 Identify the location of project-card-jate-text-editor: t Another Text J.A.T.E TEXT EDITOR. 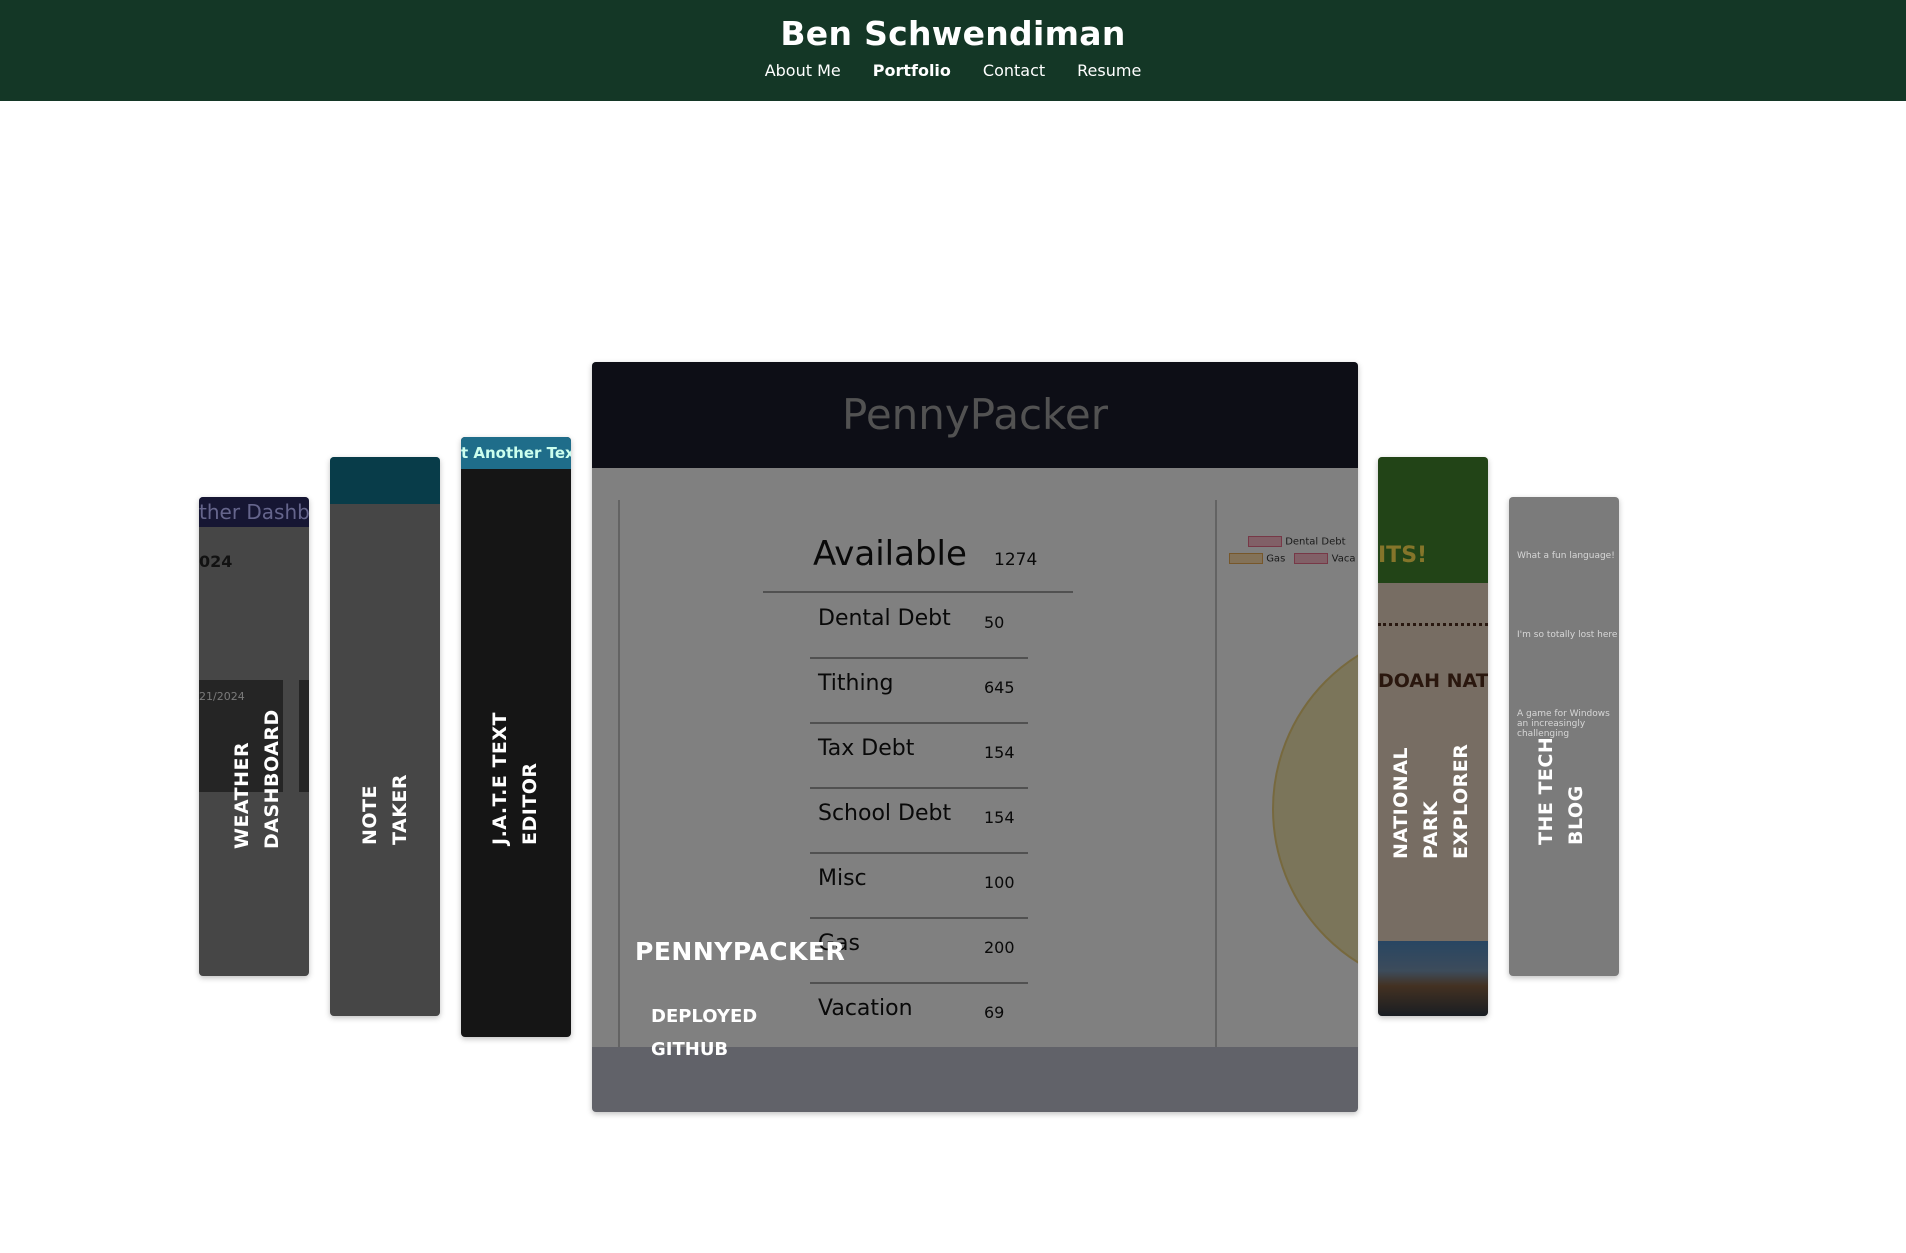
(516, 737).